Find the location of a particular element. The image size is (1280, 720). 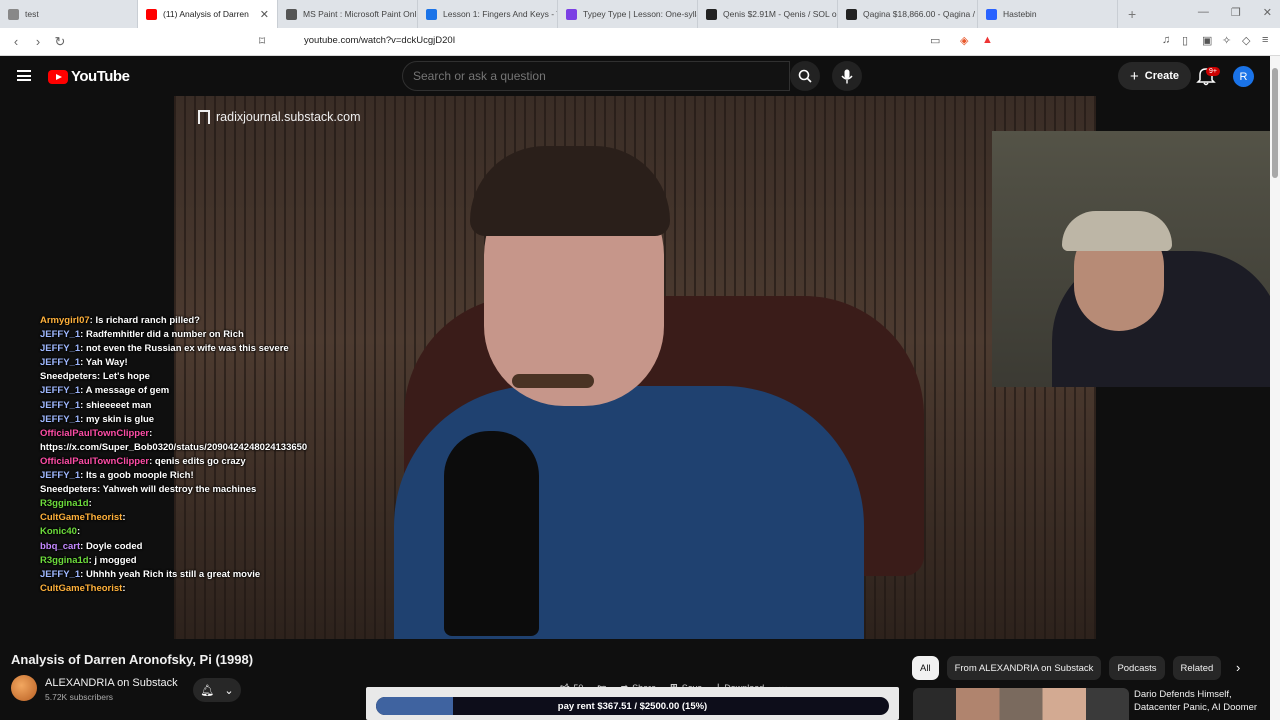

cast-icon: ▭ is located at coordinates (935, 40).